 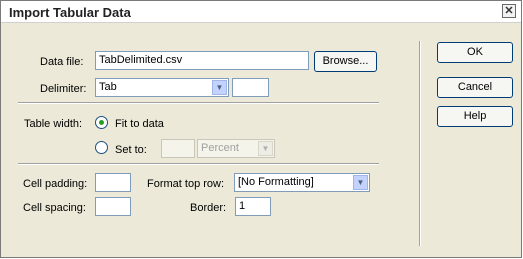 I want to click on cell-padding-input, so click(x=113, y=182).